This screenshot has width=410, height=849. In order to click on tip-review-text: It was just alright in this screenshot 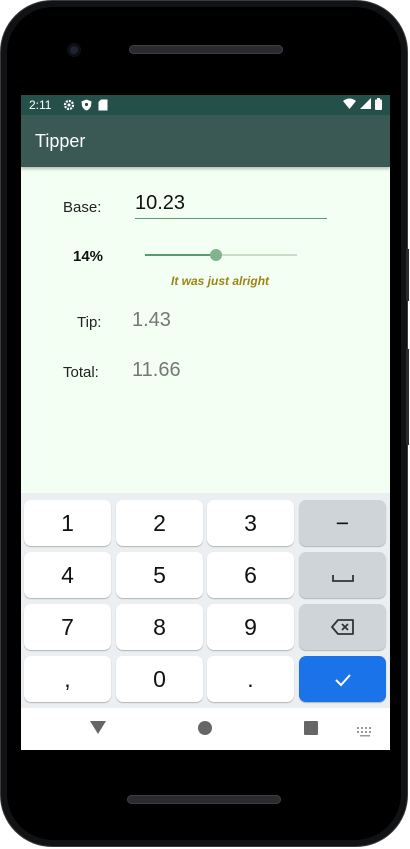, I will do `click(220, 281)`.